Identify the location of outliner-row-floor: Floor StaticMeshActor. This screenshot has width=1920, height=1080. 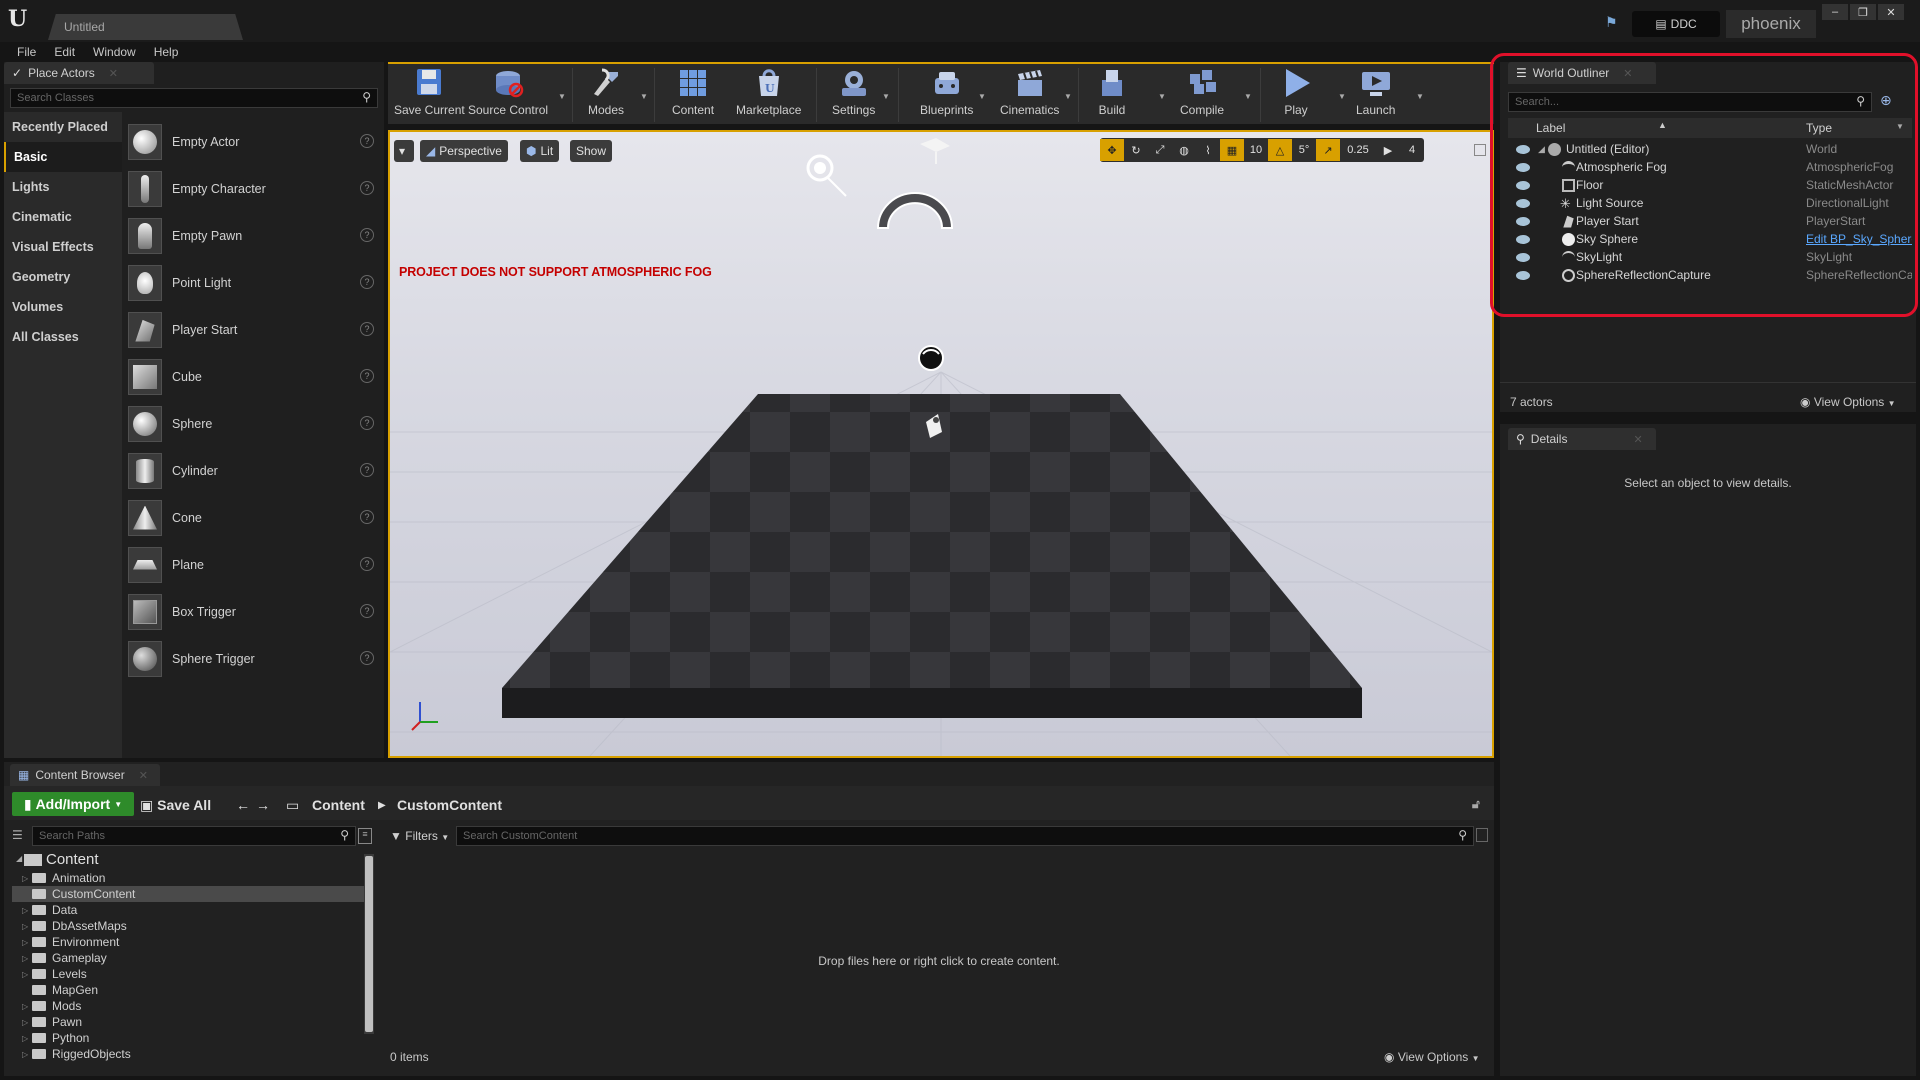
(1710, 185).